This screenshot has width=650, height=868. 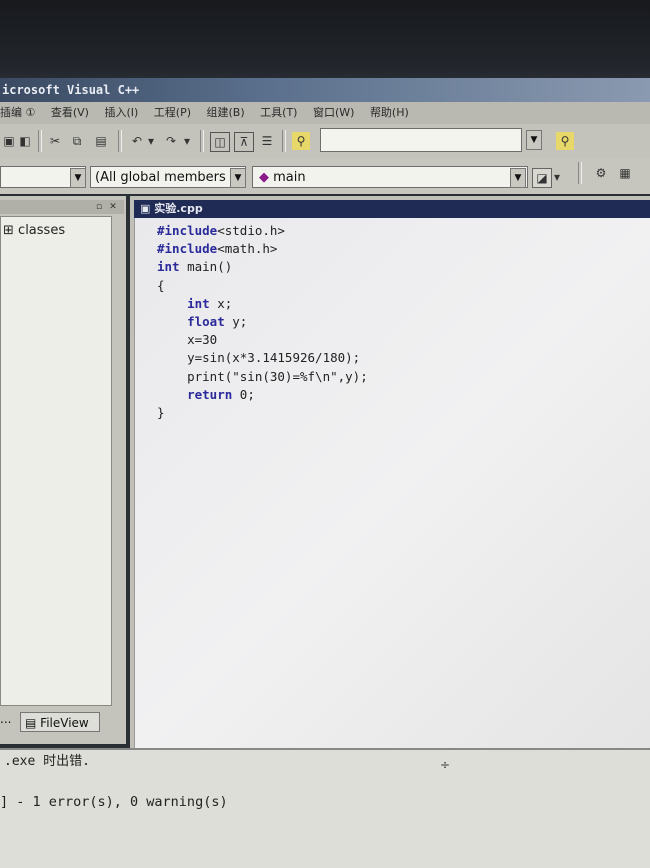 I want to click on function-combo-label: main, so click(x=289, y=177).